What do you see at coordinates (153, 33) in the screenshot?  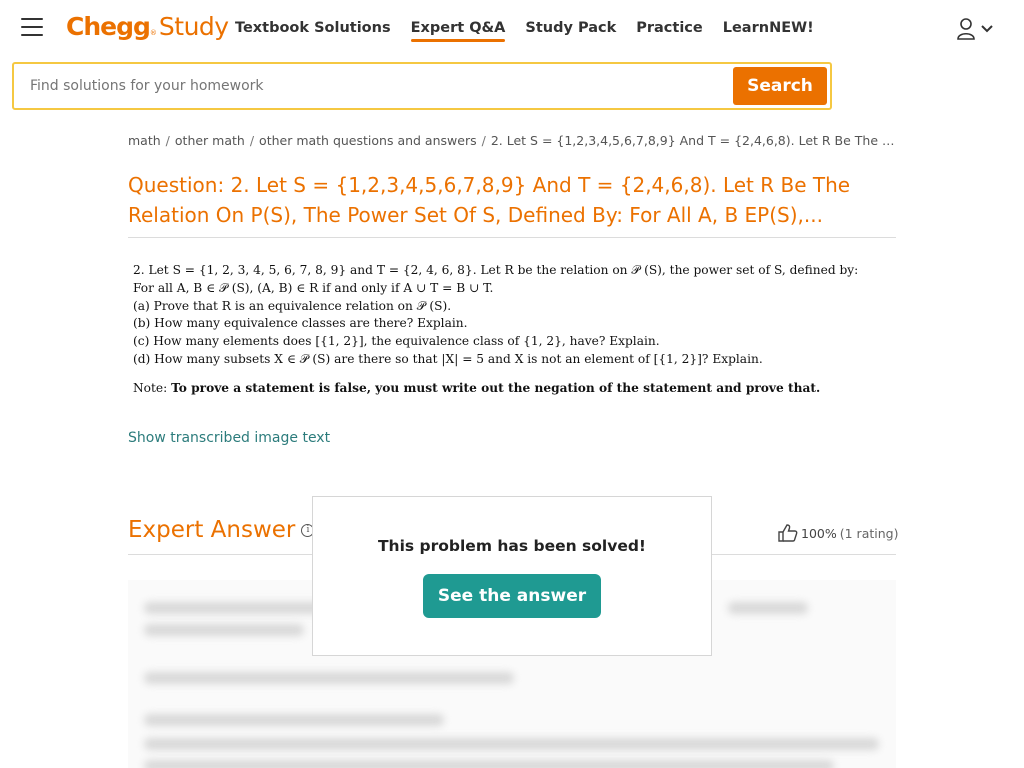 I see `logo-registered-mark: ®` at bounding box center [153, 33].